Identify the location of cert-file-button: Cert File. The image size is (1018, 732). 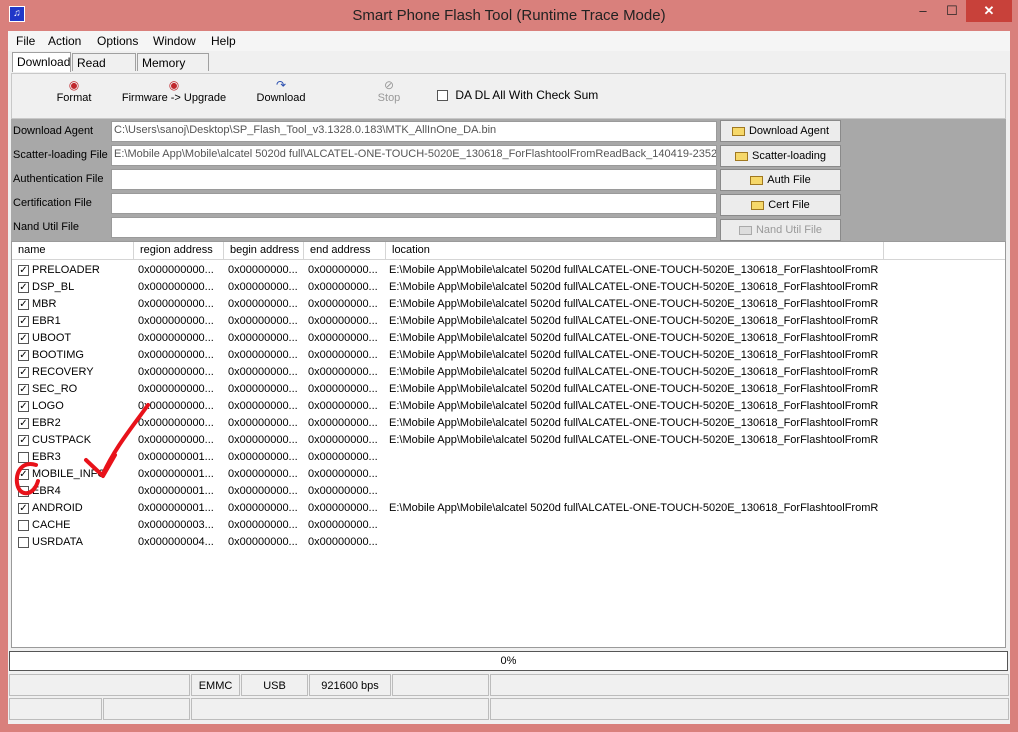
(780, 205).